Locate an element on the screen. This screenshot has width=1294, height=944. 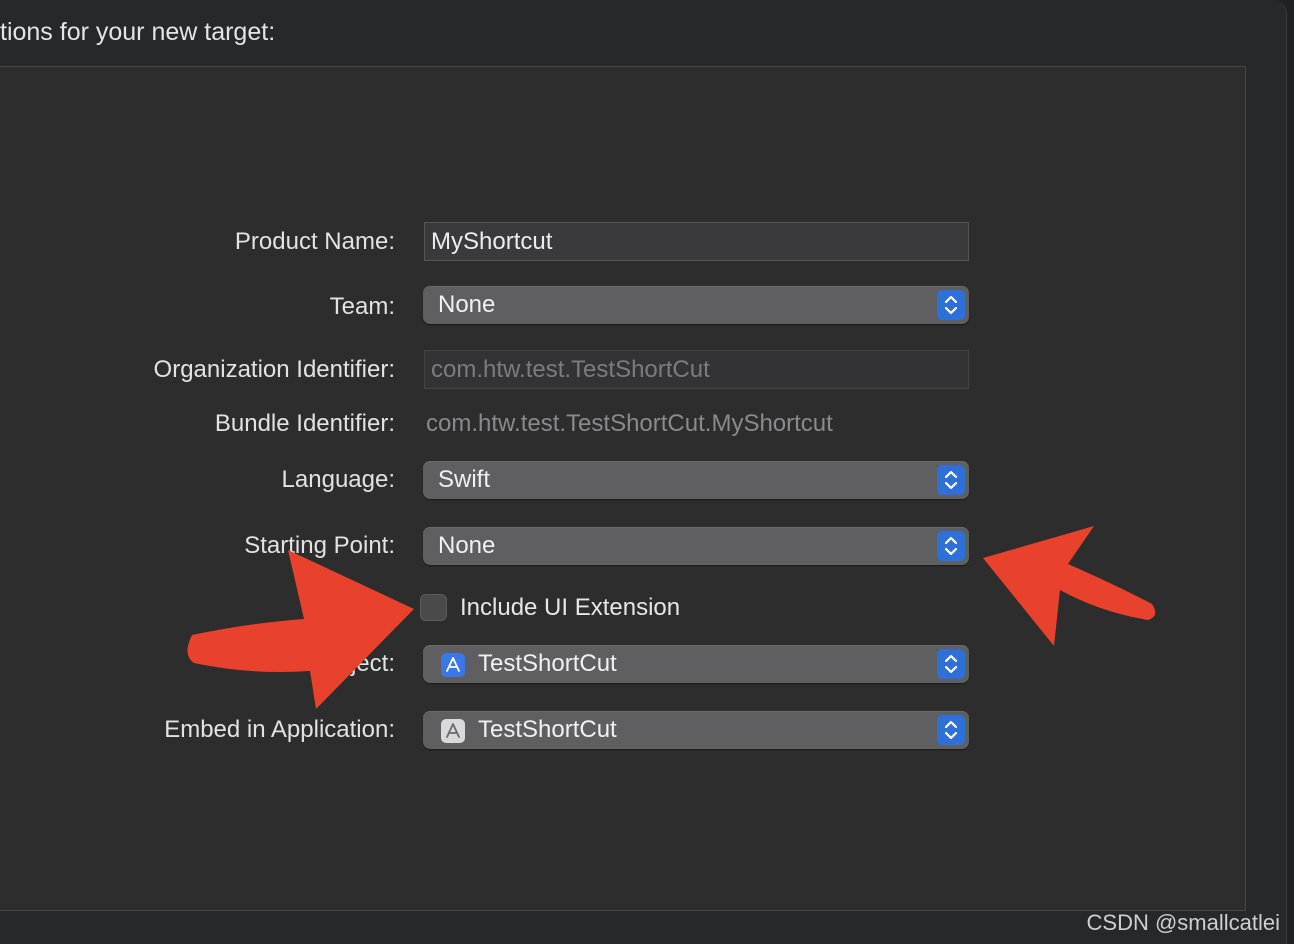
team-label: Team: is located at coordinates (362, 306).